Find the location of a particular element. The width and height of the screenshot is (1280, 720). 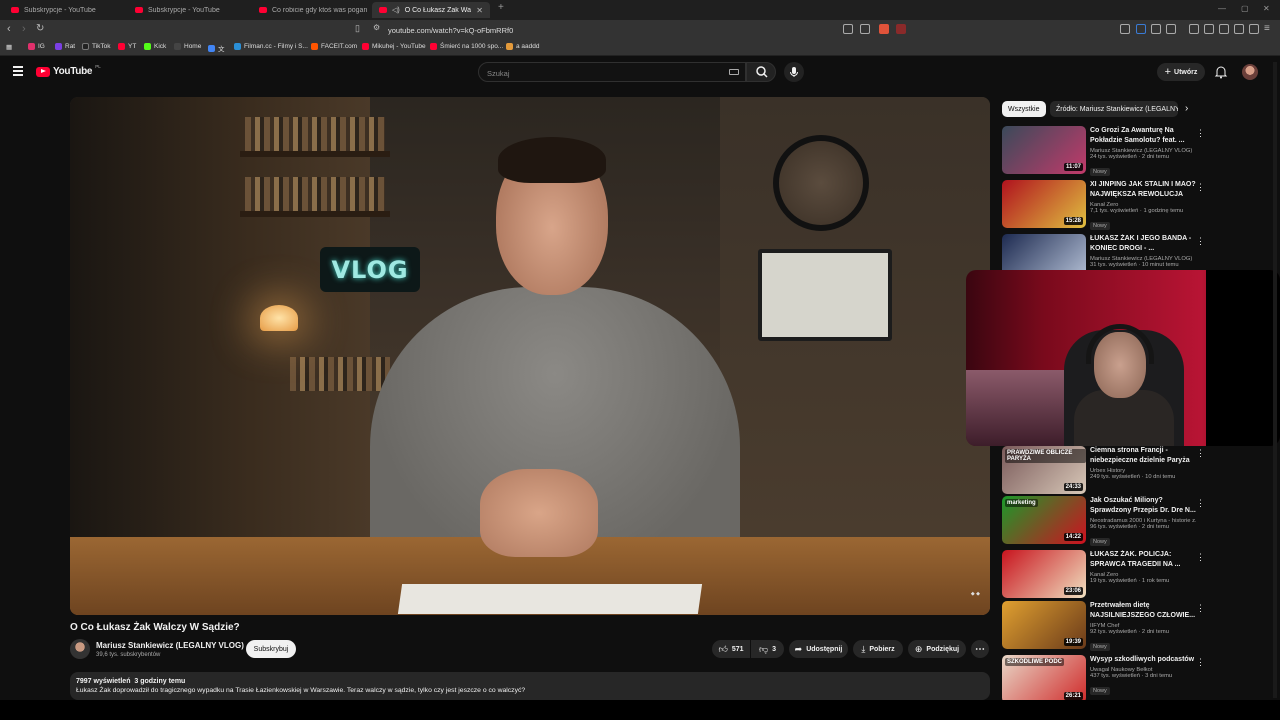

recommendation-thumbnail: 23:06 is located at coordinates (1044, 574).